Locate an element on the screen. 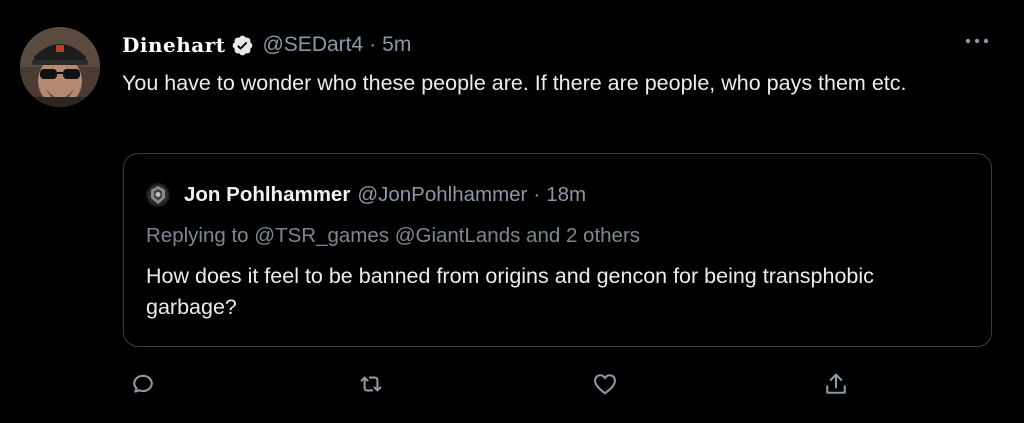  quoted-timestamp: 18m is located at coordinates (566, 195).